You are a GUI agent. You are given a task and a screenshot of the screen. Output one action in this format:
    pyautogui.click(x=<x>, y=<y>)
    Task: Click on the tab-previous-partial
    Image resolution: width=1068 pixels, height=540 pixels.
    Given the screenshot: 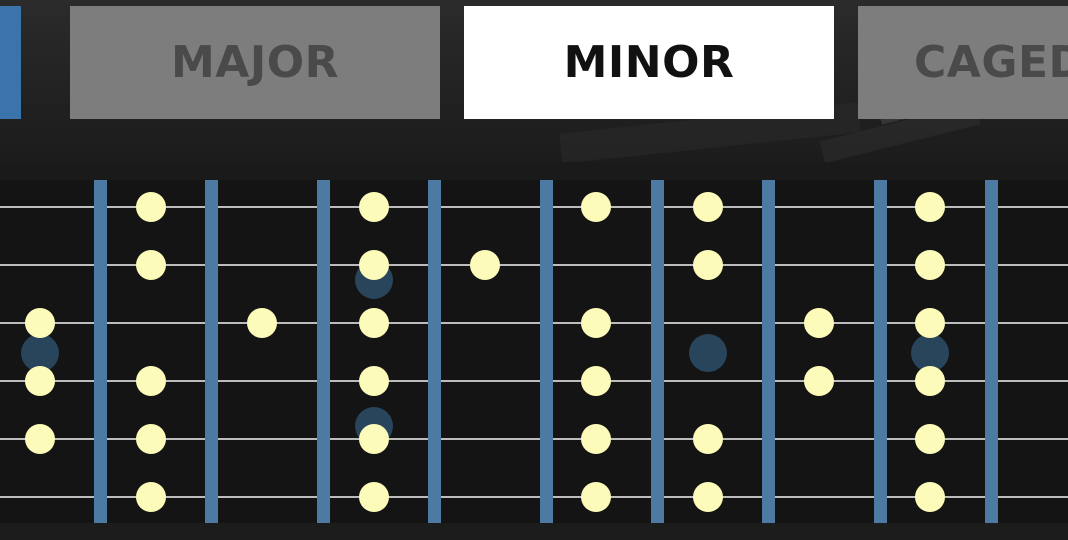 What is the action you would take?
    pyautogui.click(x=10, y=62)
    